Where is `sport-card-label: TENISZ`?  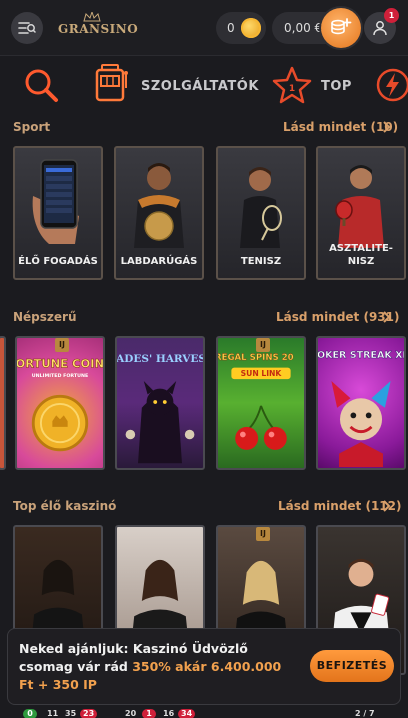 sport-card-label: TENISZ is located at coordinates (261, 261).